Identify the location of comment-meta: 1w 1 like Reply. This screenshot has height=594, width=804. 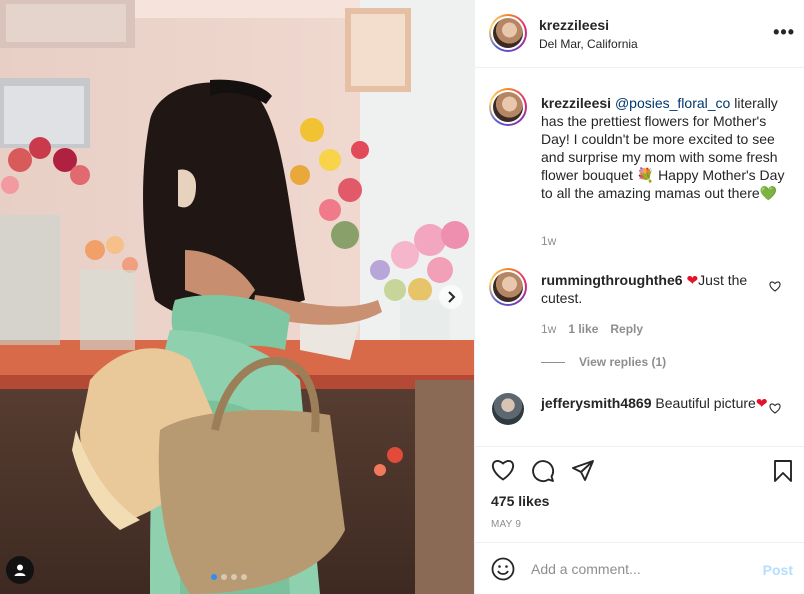
(592, 329).